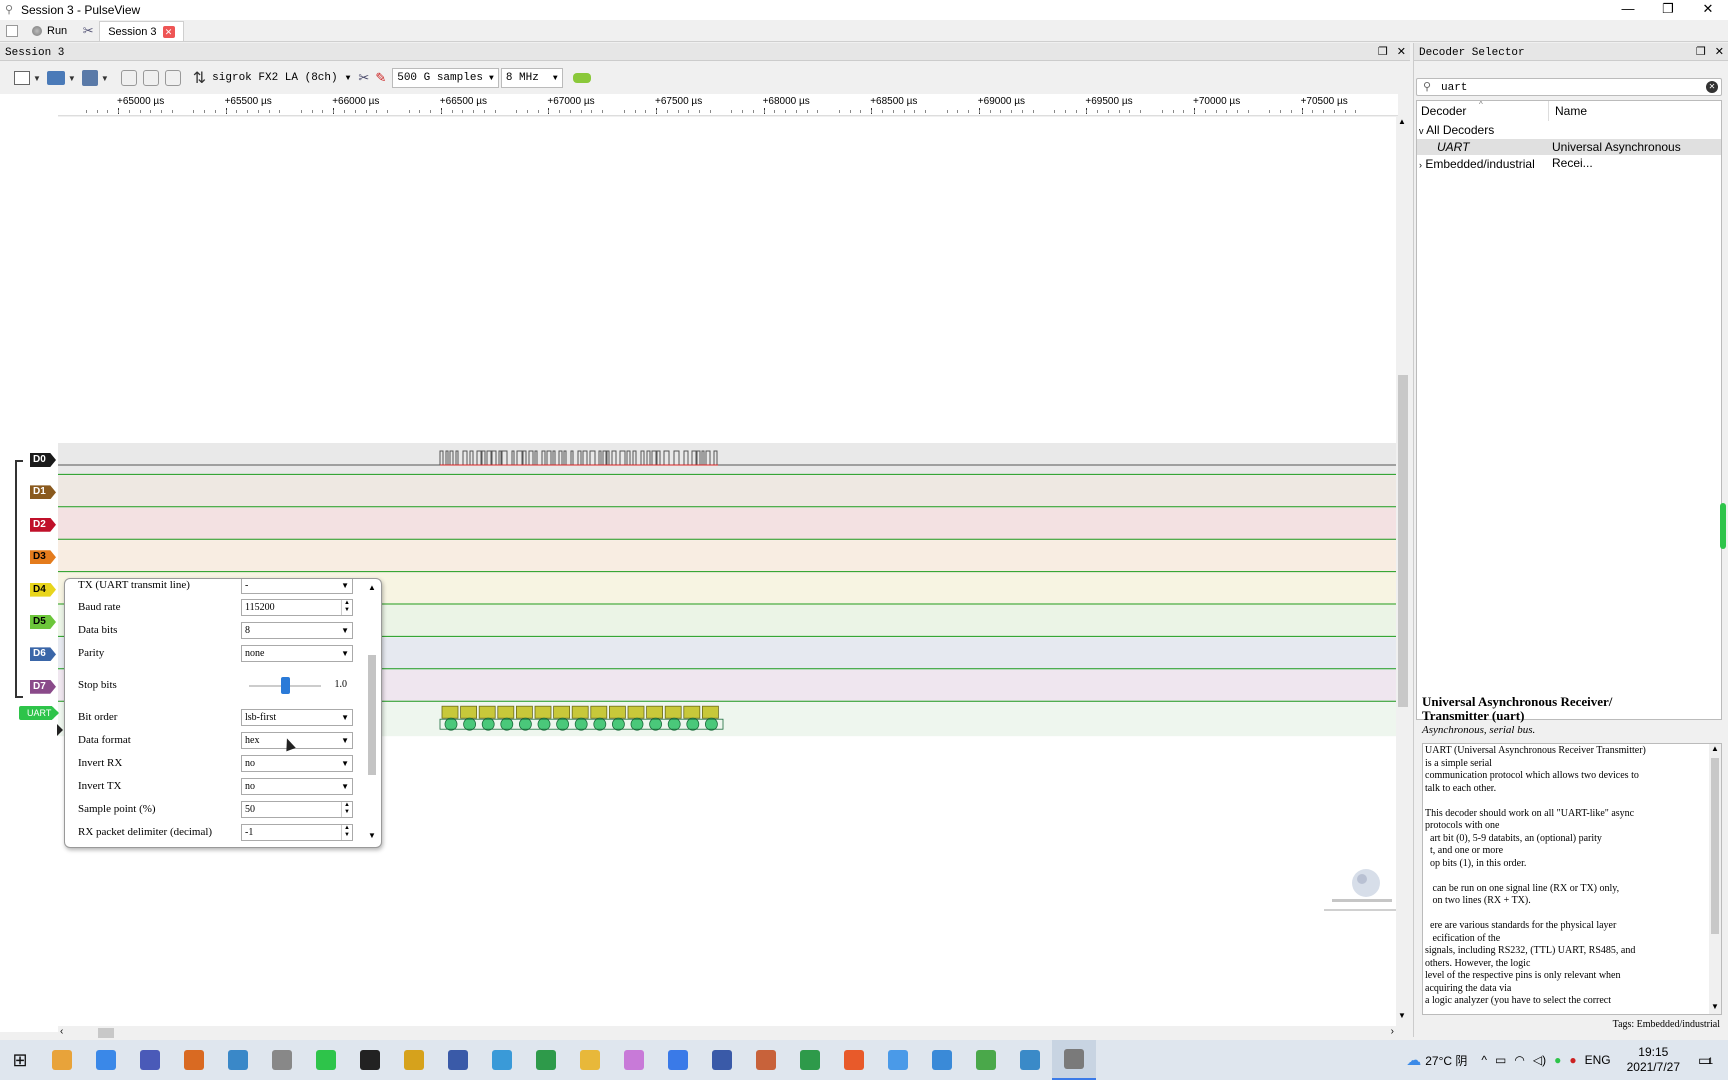 This screenshot has width=1728, height=1080. Describe the element at coordinates (1598, 1060) in the screenshot. I see `language-indicator: ENG` at that location.